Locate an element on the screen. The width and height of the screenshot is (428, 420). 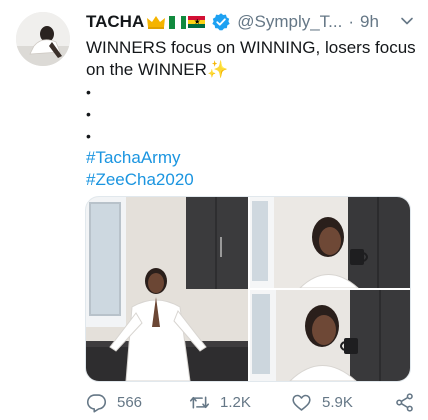
nigeria-flag-icon is located at coordinates (178, 22).